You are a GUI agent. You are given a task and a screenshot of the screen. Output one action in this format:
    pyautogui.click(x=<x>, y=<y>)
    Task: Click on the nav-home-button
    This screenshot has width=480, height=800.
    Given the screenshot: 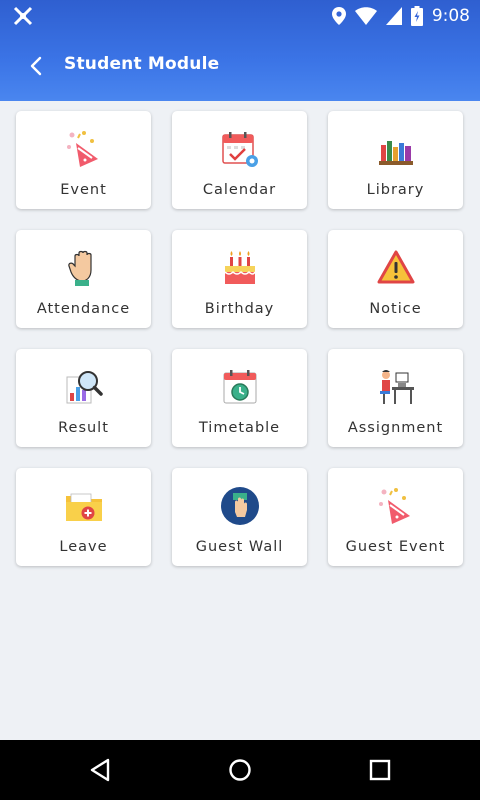 What is the action you would take?
    pyautogui.click(x=240, y=770)
    